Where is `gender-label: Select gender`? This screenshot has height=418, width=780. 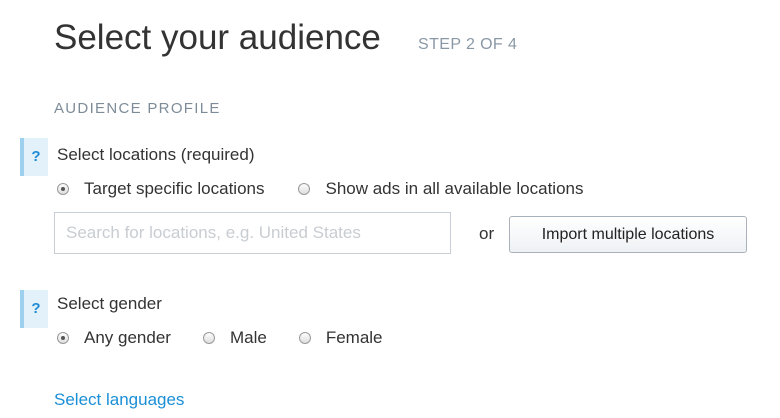
gender-label: Select gender is located at coordinates (109, 303).